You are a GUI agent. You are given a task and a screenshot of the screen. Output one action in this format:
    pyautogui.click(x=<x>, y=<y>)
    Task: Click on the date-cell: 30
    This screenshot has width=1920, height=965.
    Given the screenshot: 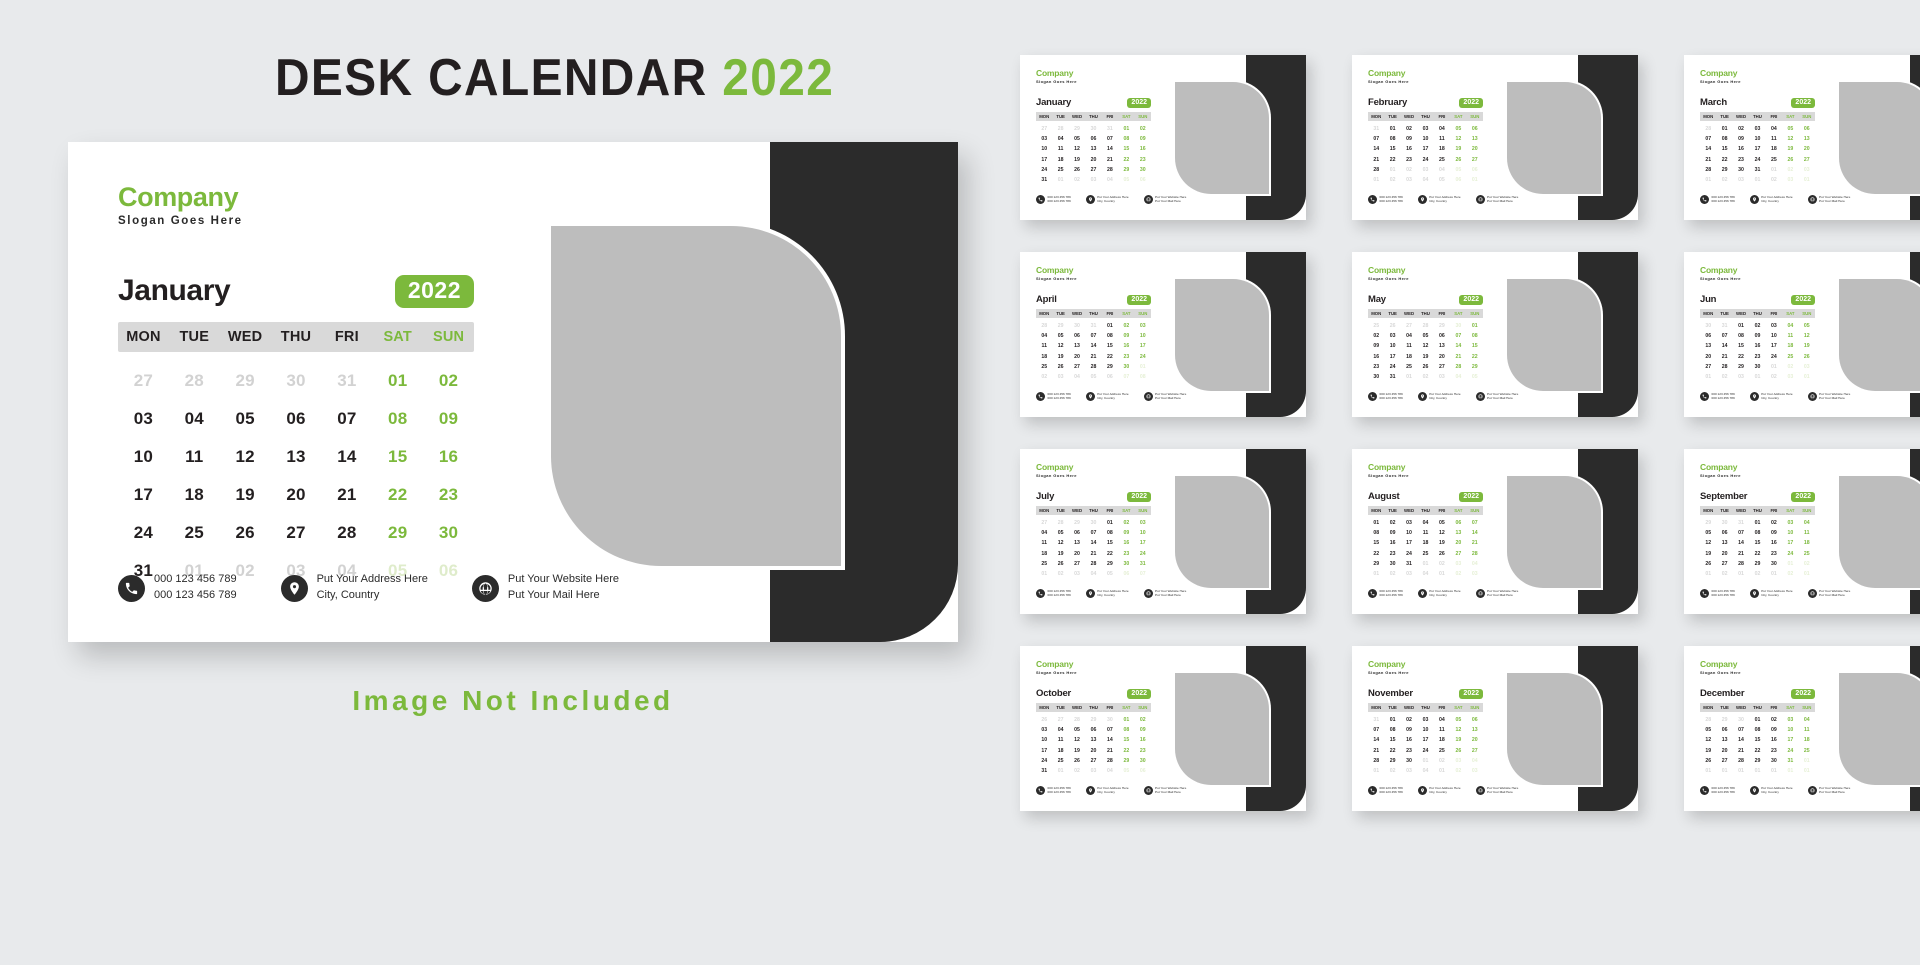 What is the action you would take?
    pyautogui.click(x=1741, y=169)
    